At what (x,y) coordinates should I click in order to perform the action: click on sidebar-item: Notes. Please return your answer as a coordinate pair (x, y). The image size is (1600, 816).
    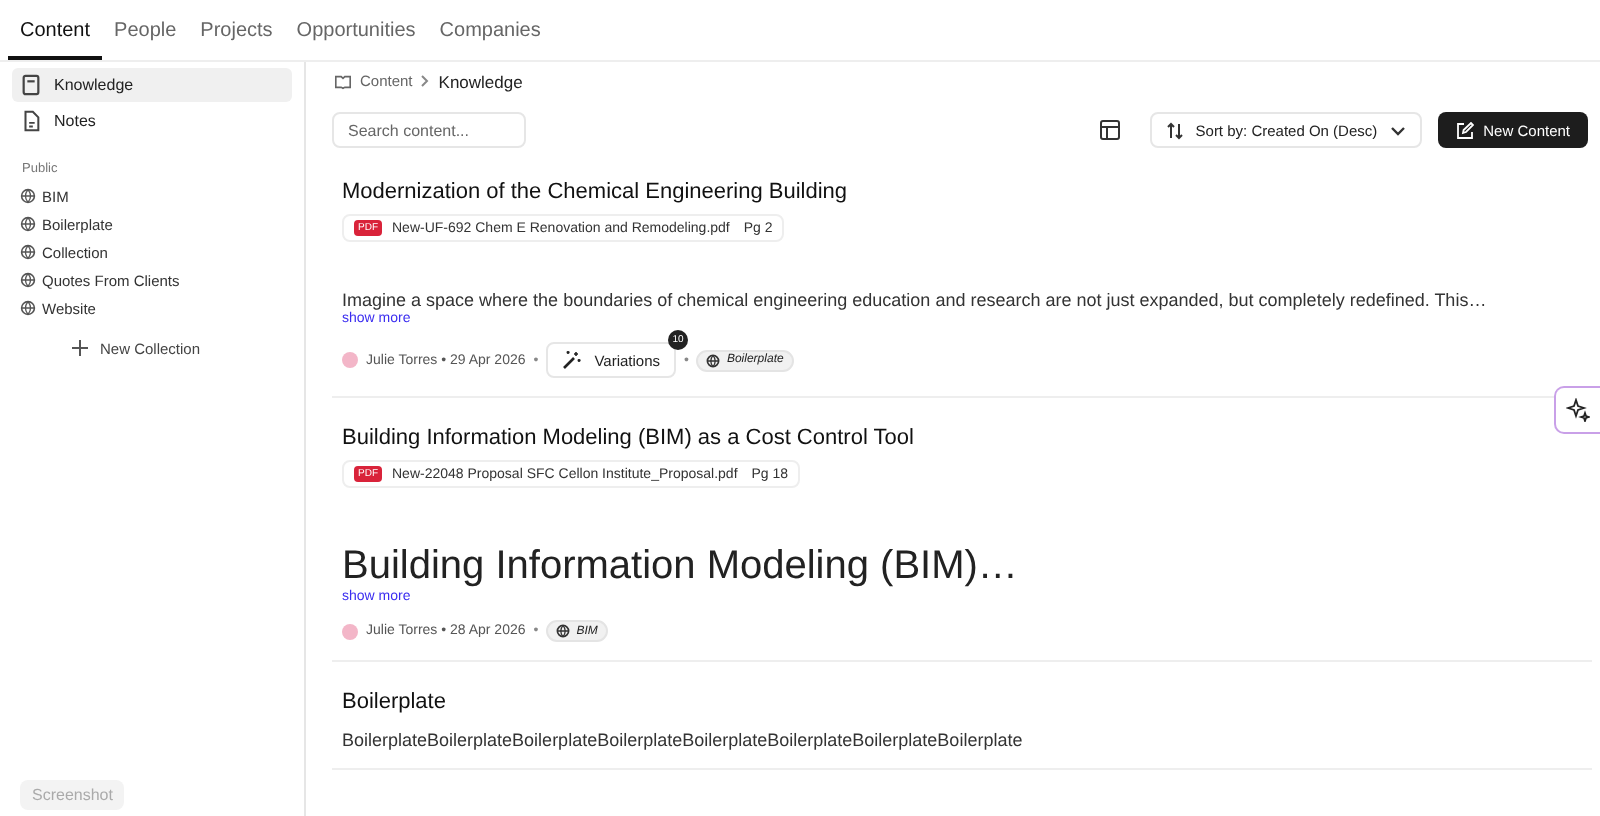
    Looking at the image, I should click on (152, 121).